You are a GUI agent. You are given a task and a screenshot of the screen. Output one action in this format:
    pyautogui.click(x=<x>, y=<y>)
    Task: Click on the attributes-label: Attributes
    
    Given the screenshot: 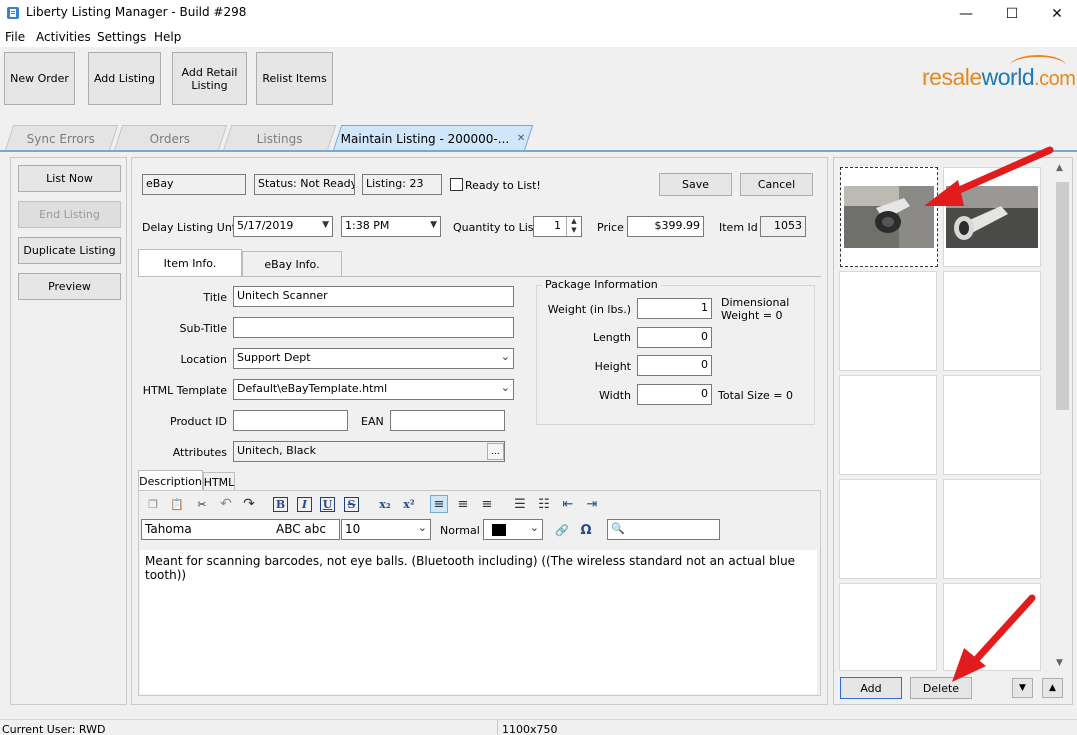 What is the action you would take?
    pyautogui.click(x=199, y=452)
    